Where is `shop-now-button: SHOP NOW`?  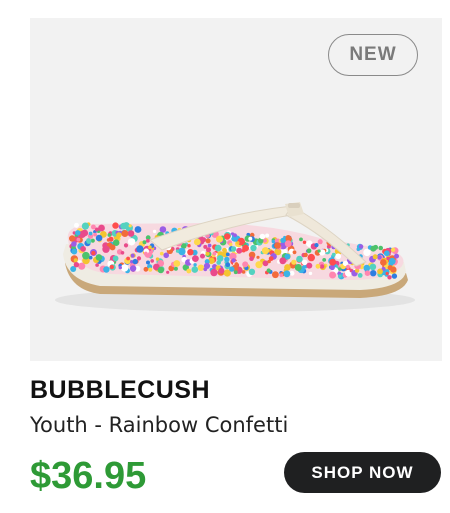
shop-now-button: SHOP NOW is located at coordinates (362, 472).